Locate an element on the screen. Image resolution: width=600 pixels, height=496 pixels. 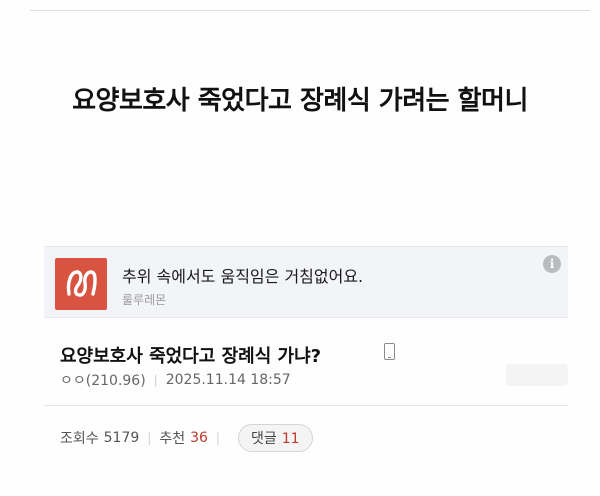
ad-banner: 추위 속에서도 움직임은 거침없어요. 룰루레몬 i is located at coordinates (306, 282).